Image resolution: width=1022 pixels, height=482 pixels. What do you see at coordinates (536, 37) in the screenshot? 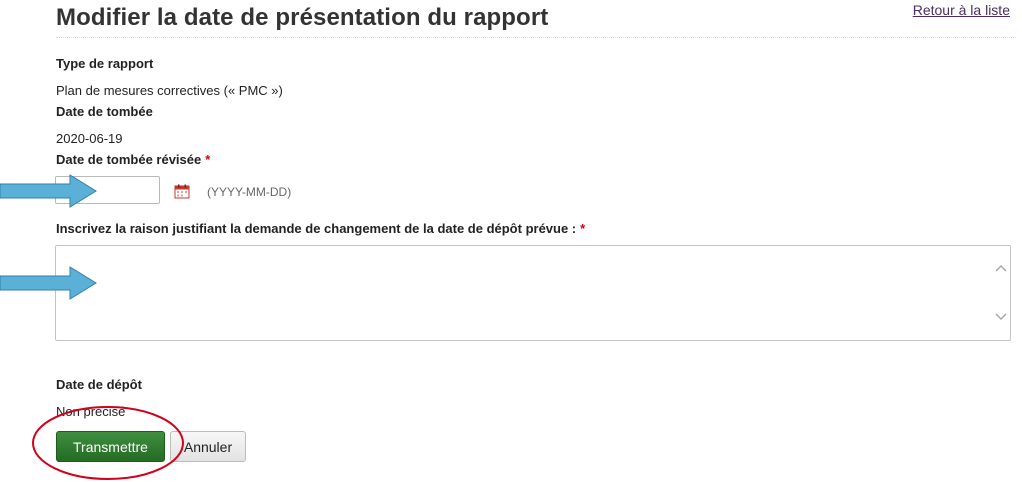
I see `title-divider` at bounding box center [536, 37].